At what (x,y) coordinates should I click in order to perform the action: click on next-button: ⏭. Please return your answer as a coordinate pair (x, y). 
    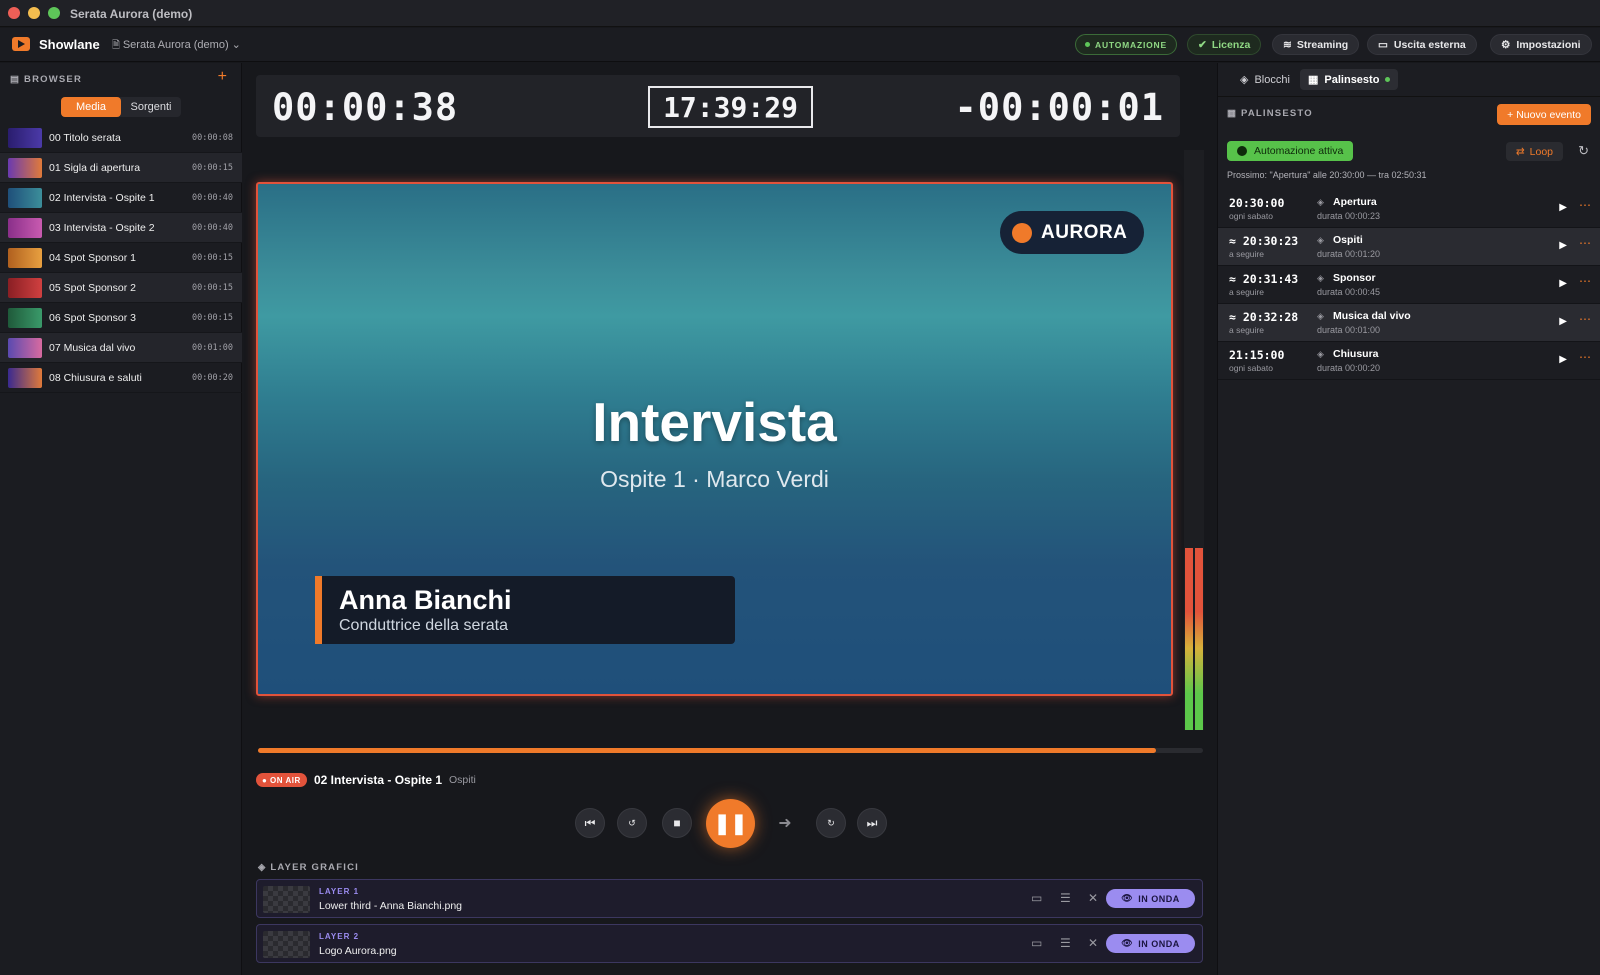
    Looking at the image, I should click on (872, 823).